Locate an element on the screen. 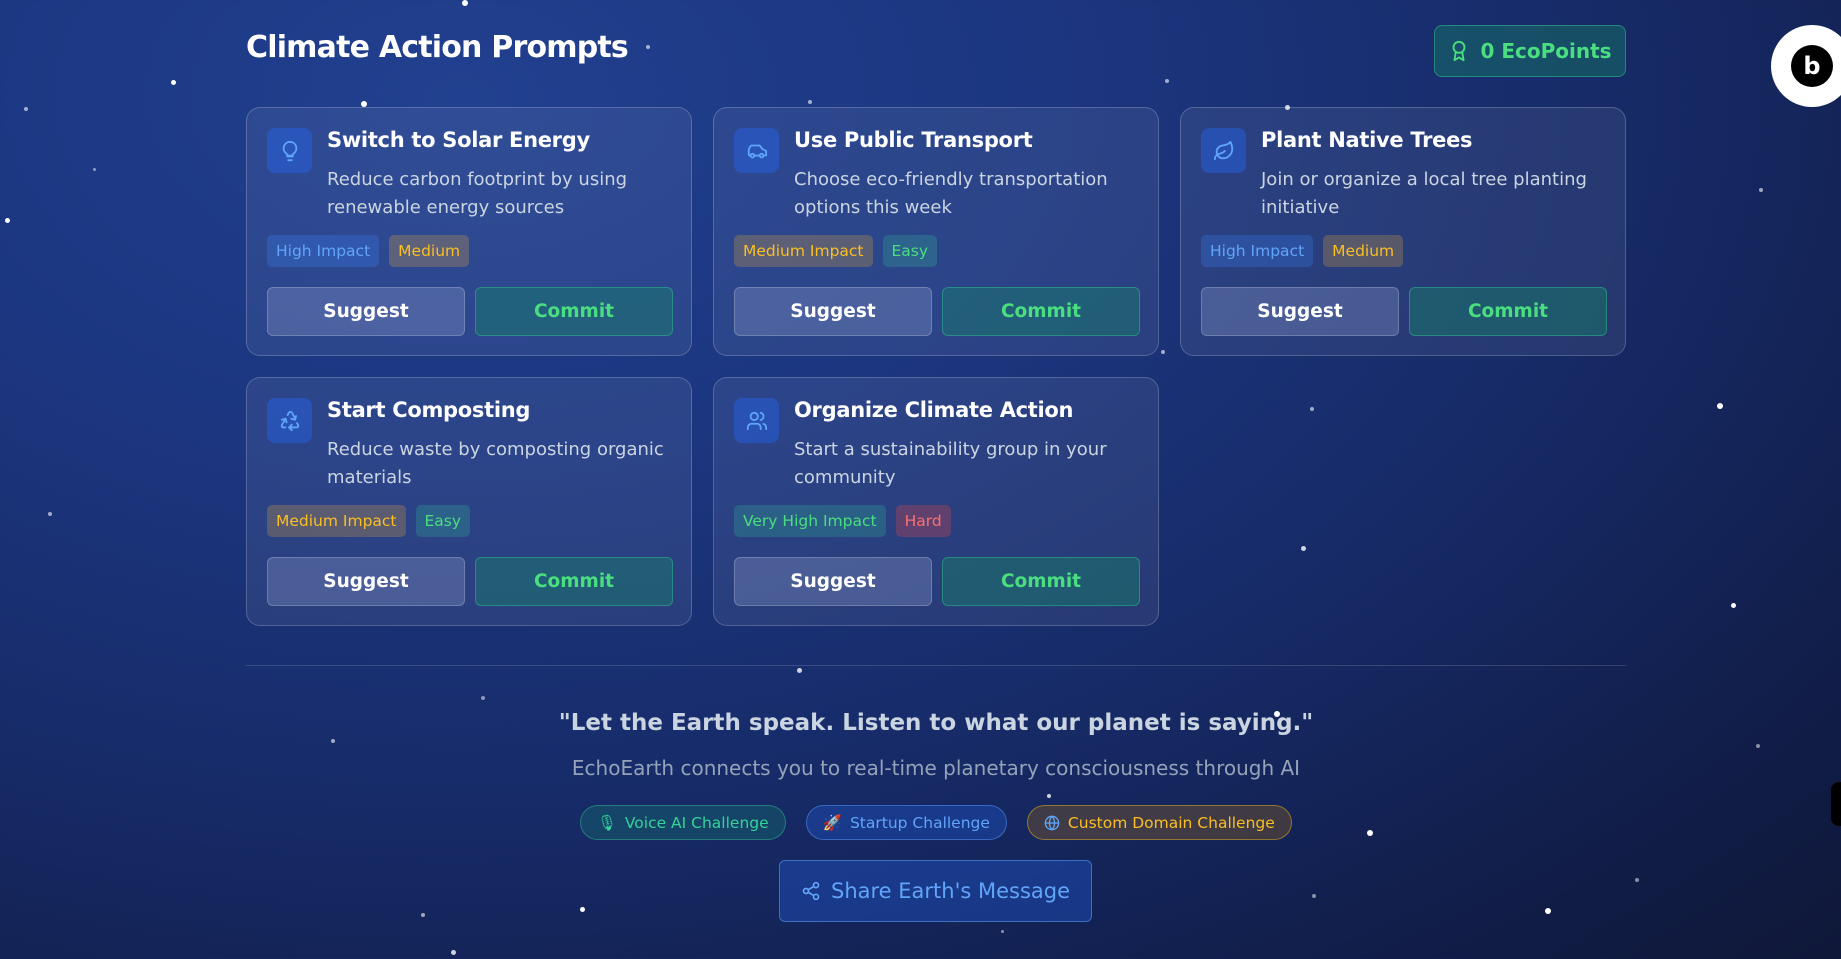 The image size is (1841, 959). chip-label: Voice AI Challenge is located at coordinates (696, 822).